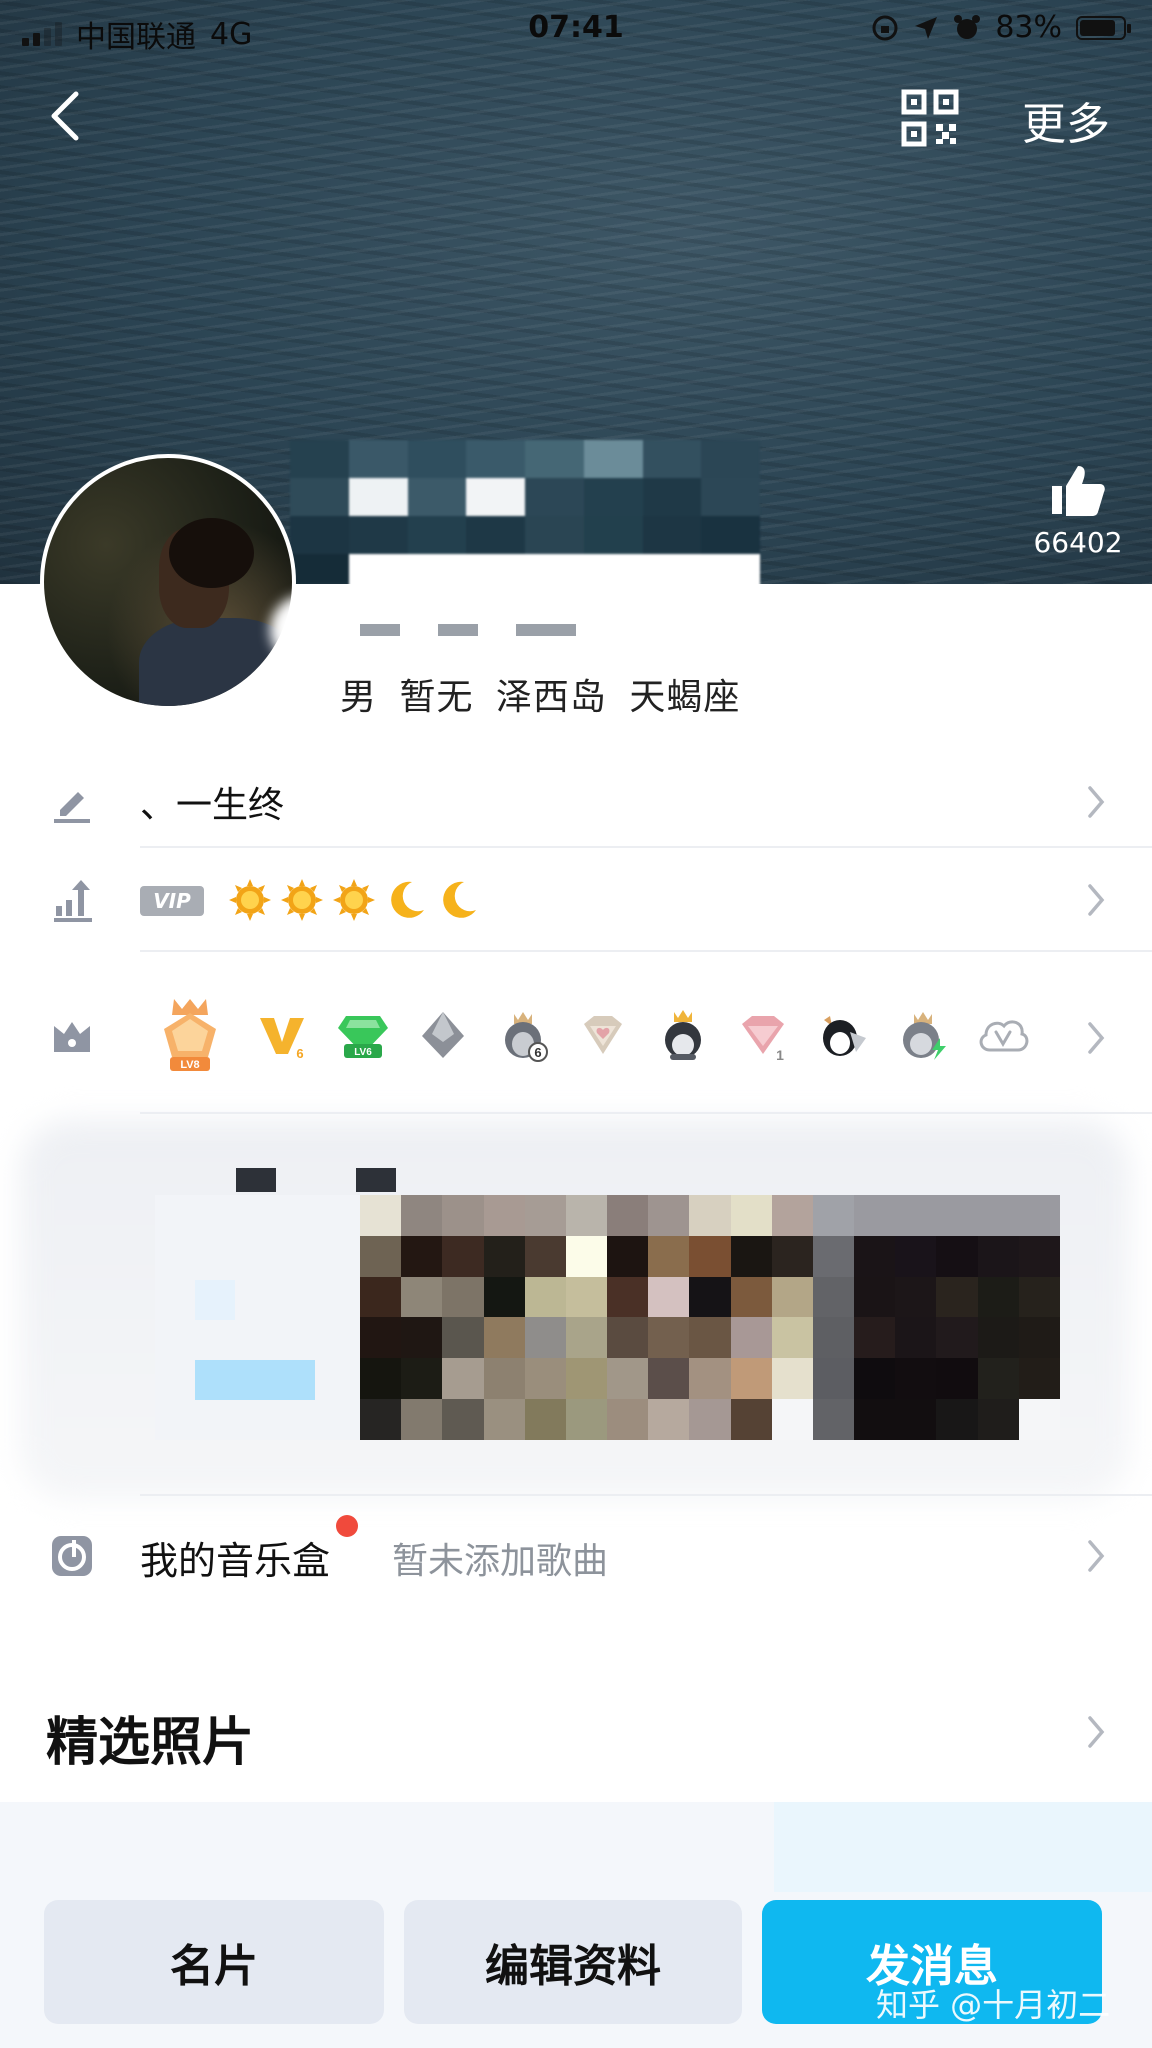  I want to click on cloud-v-badge, so click(1004, 1036).